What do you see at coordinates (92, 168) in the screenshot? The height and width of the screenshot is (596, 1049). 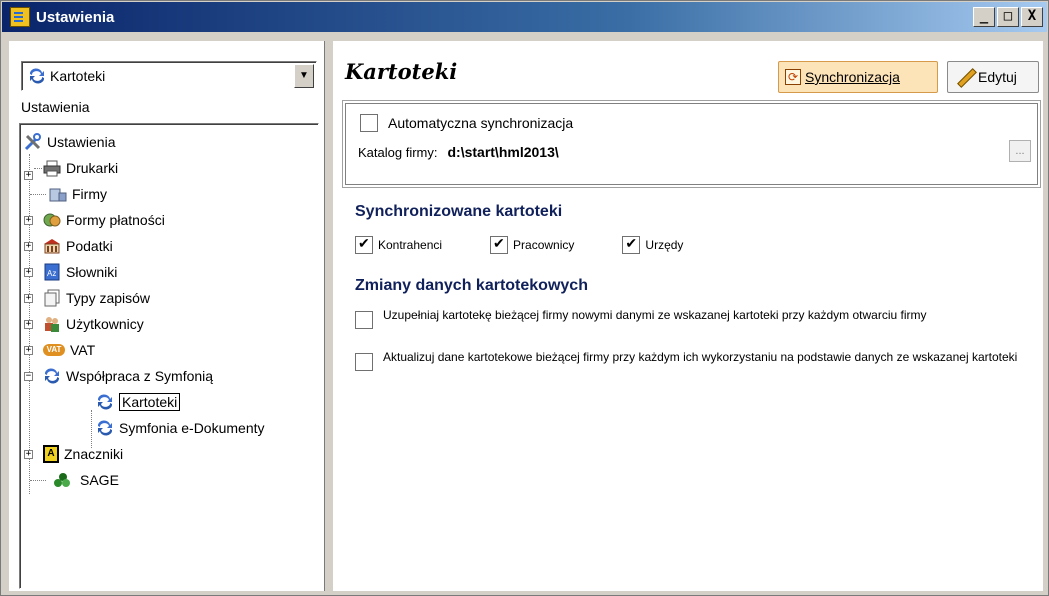 I see `tree-item-label: Drukarki` at bounding box center [92, 168].